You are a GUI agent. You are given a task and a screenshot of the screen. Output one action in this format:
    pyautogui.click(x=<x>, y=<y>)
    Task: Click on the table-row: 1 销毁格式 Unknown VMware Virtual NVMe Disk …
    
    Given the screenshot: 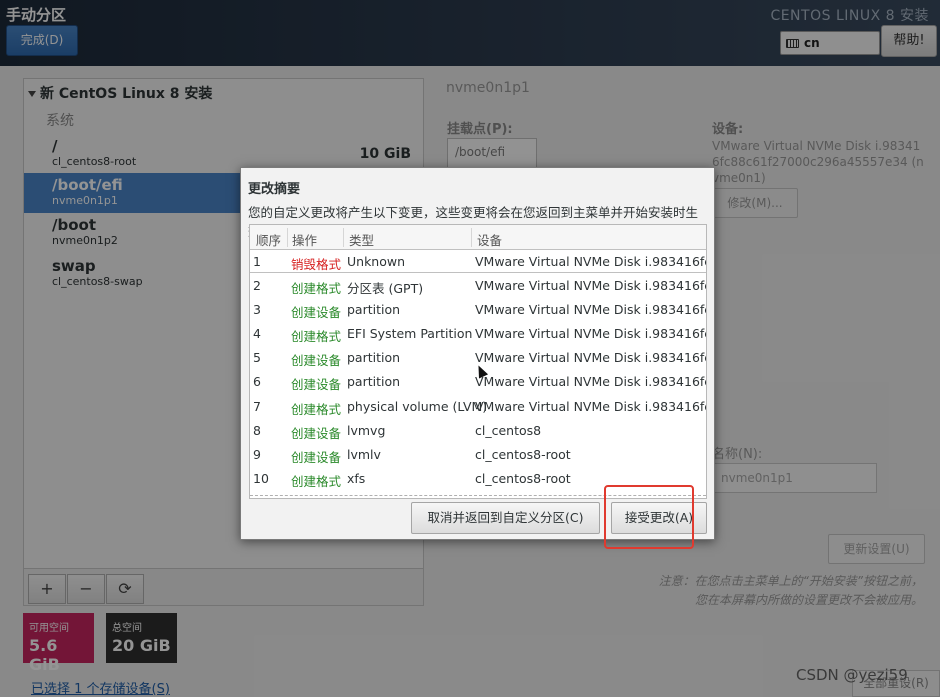 What is the action you would take?
    pyautogui.click(x=478, y=261)
    